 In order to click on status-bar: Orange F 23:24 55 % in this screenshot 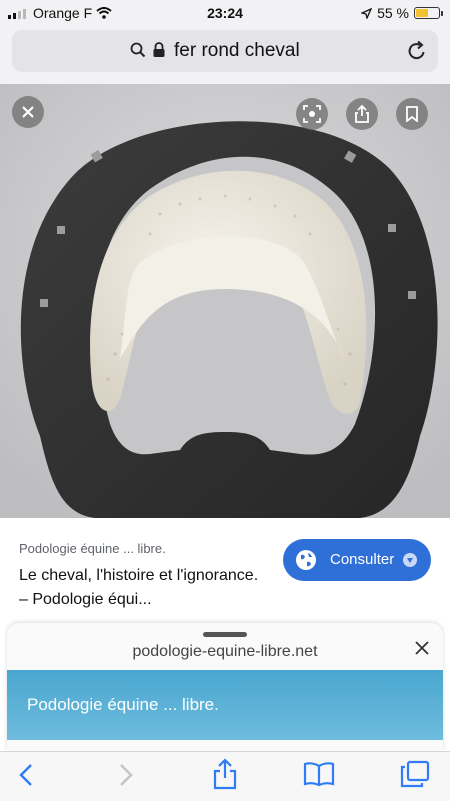, I will do `click(225, 13)`.